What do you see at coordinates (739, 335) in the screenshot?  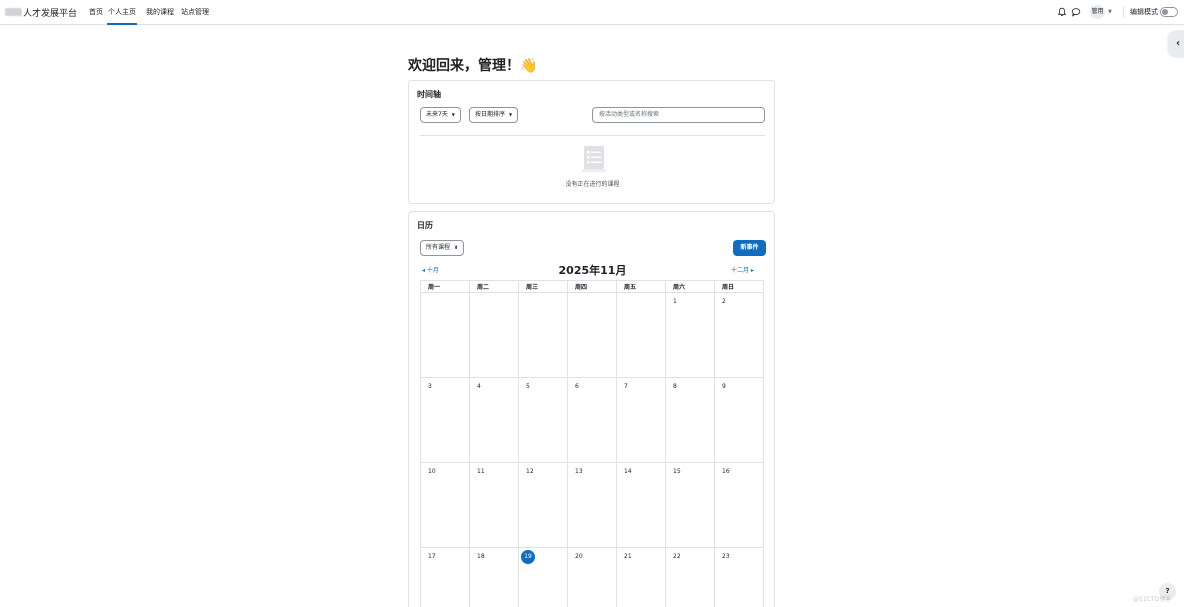 I see `calendar-day-cell: 2` at bounding box center [739, 335].